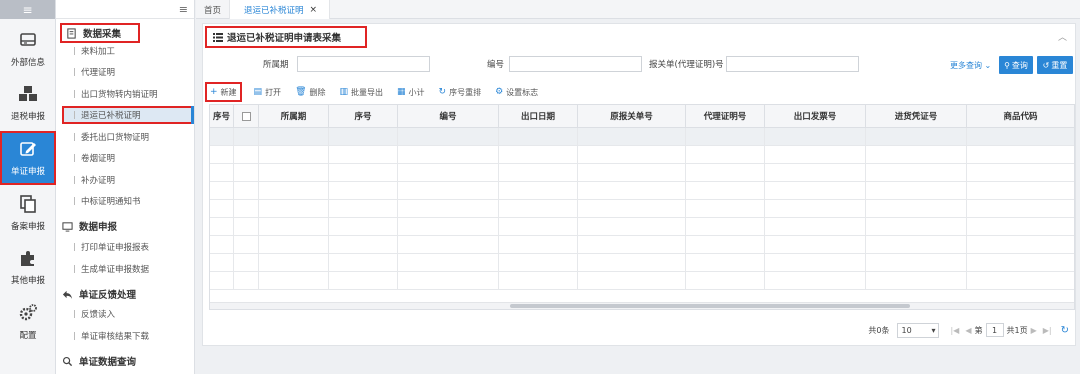 This screenshot has width=1080, height=374. Describe the element at coordinates (27, 117) in the screenshot. I see `rail-item-label: 退税申报` at that location.